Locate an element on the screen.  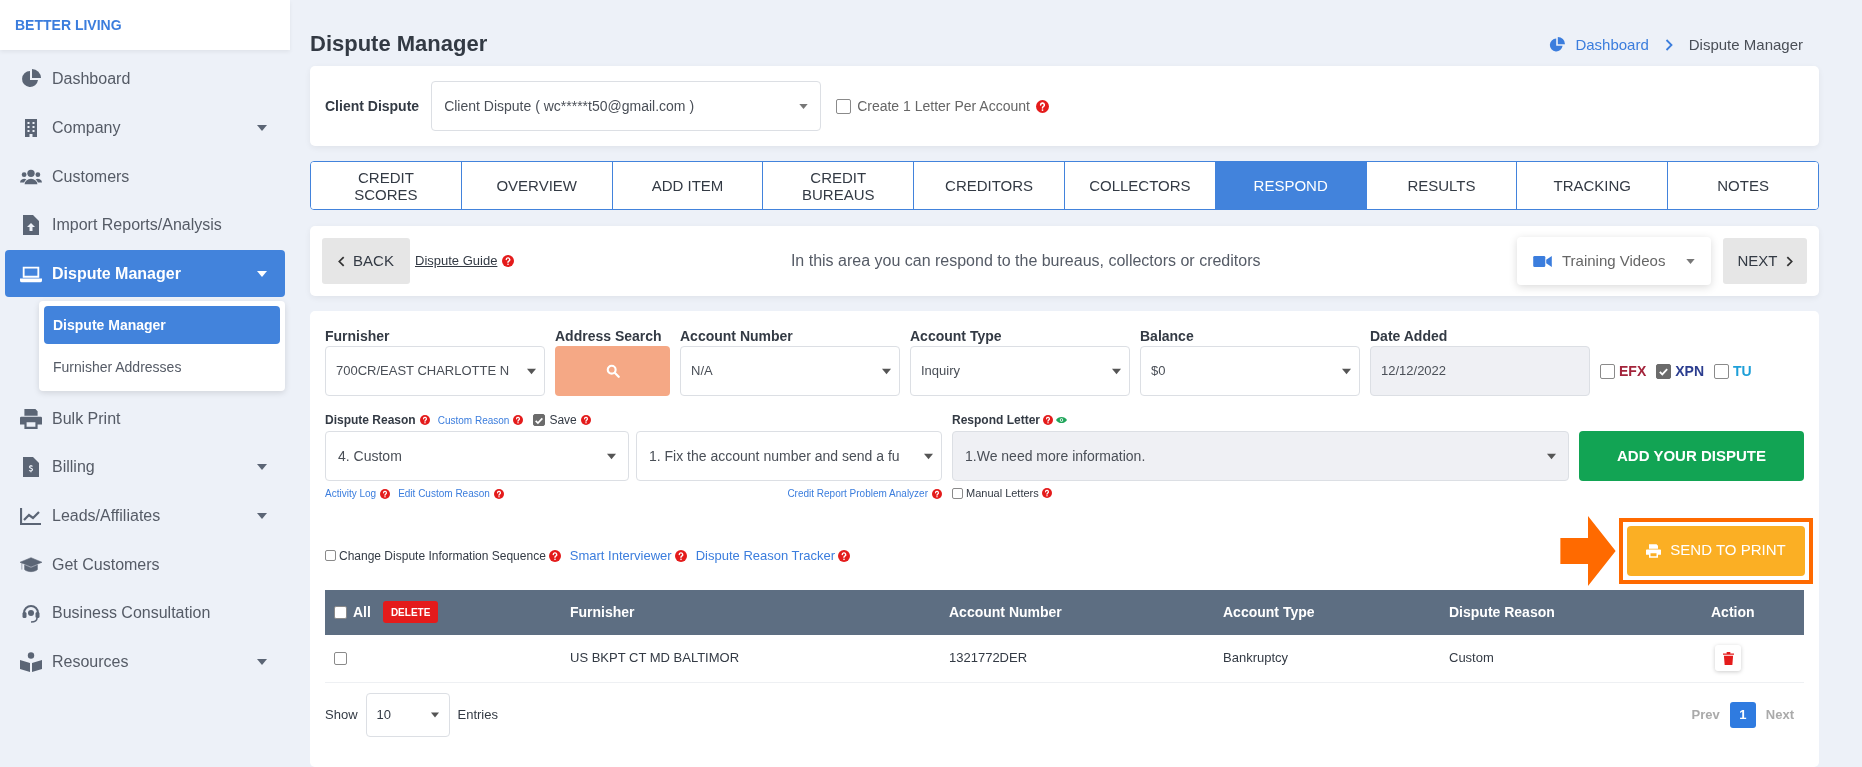
select-field: 4. Custom is located at coordinates (477, 456).